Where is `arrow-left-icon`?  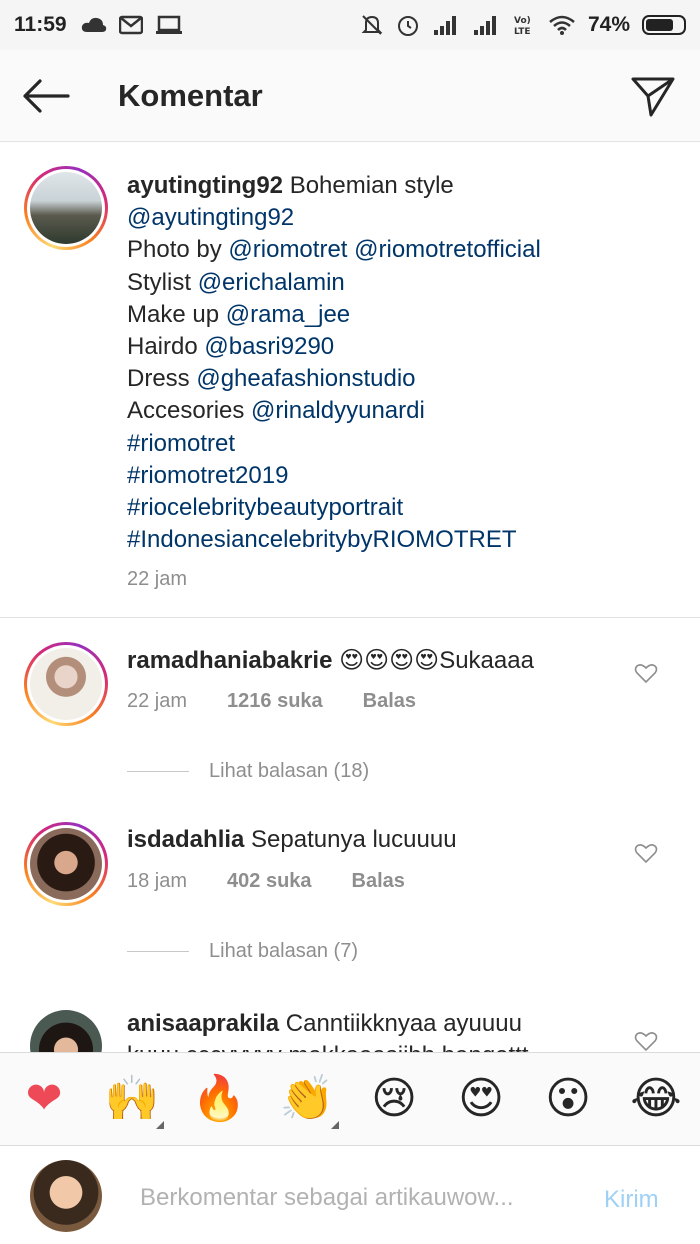
arrow-left-icon is located at coordinates (46, 96).